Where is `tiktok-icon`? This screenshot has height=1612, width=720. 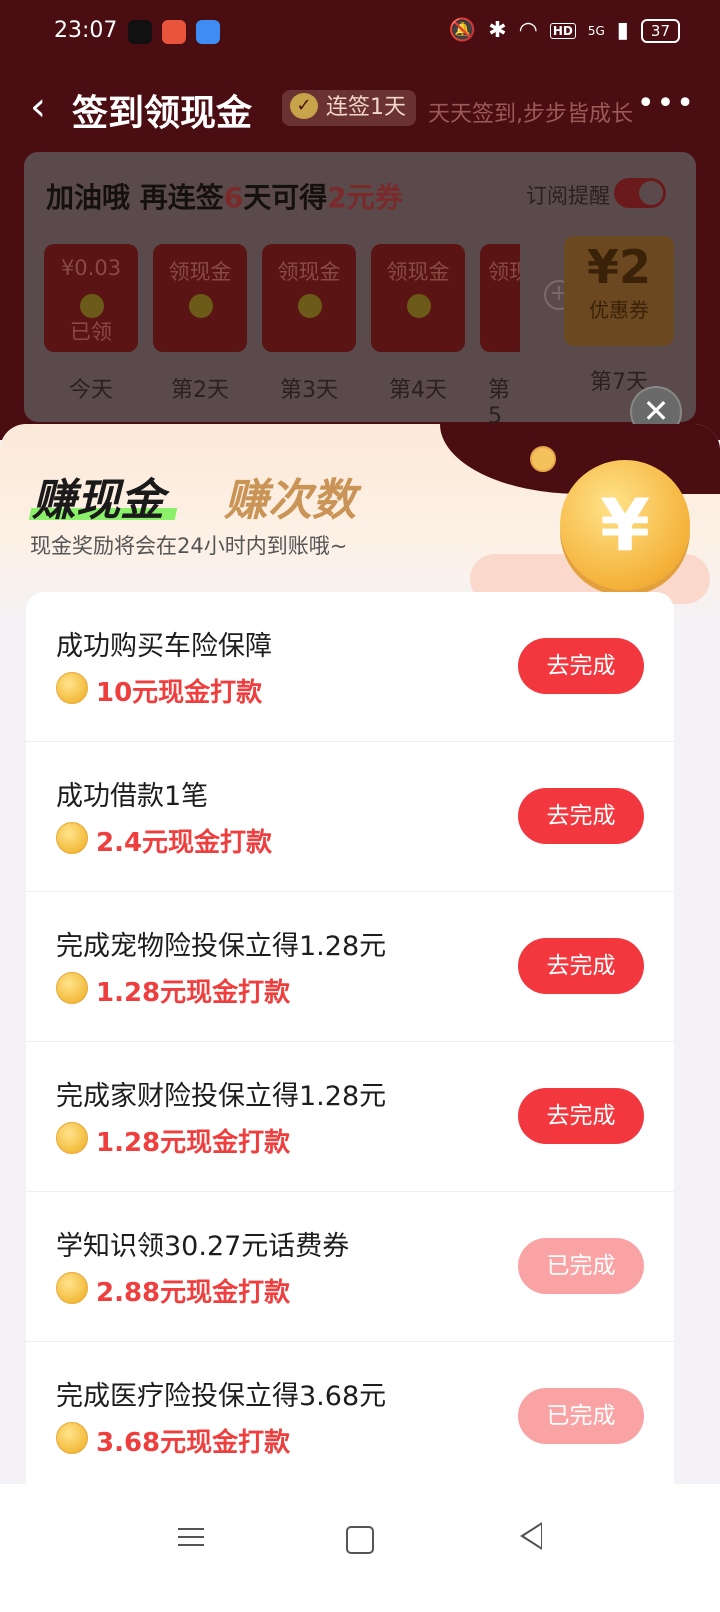
tiktok-icon is located at coordinates (140, 32).